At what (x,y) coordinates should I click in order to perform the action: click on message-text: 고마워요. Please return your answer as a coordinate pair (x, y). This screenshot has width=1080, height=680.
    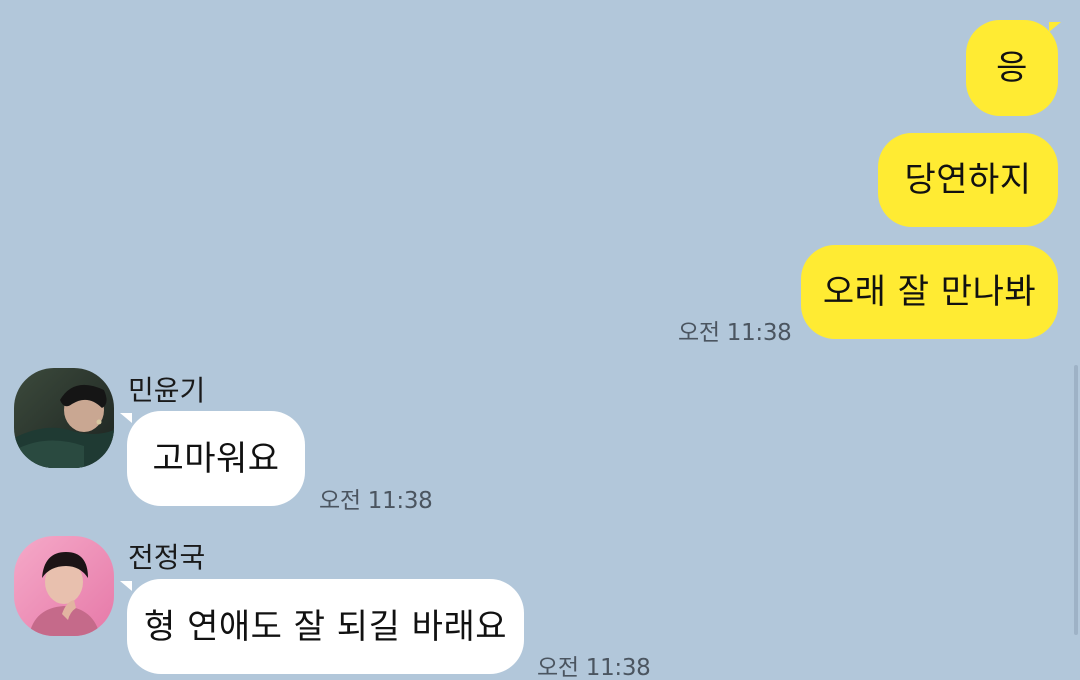
    Looking at the image, I should click on (216, 458).